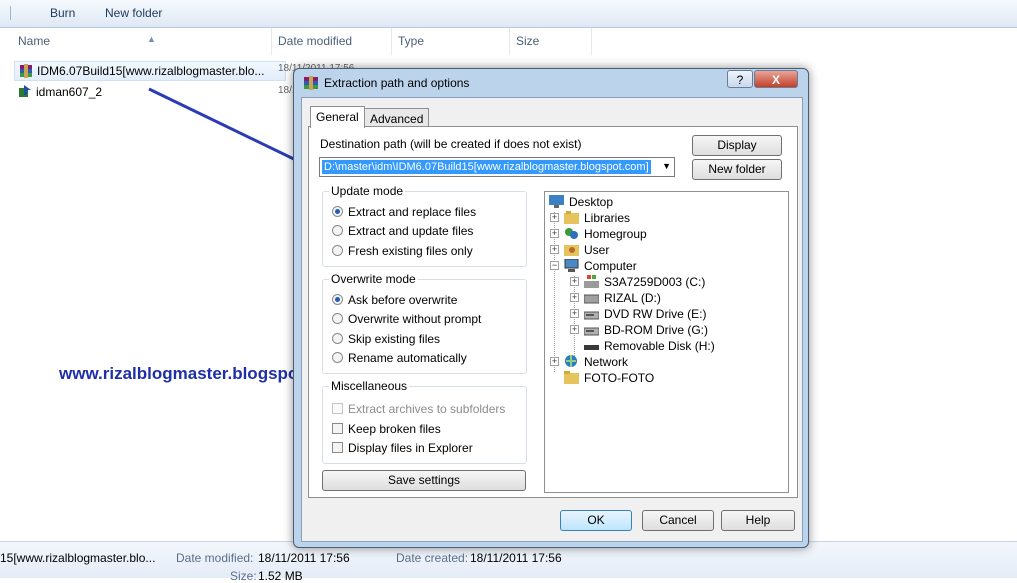 The width and height of the screenshot is (1017, 583). Describe the element at coordinates (369, 386) in the screenshot. I see `miscellaneous-title: Miscellaneous` at that location.